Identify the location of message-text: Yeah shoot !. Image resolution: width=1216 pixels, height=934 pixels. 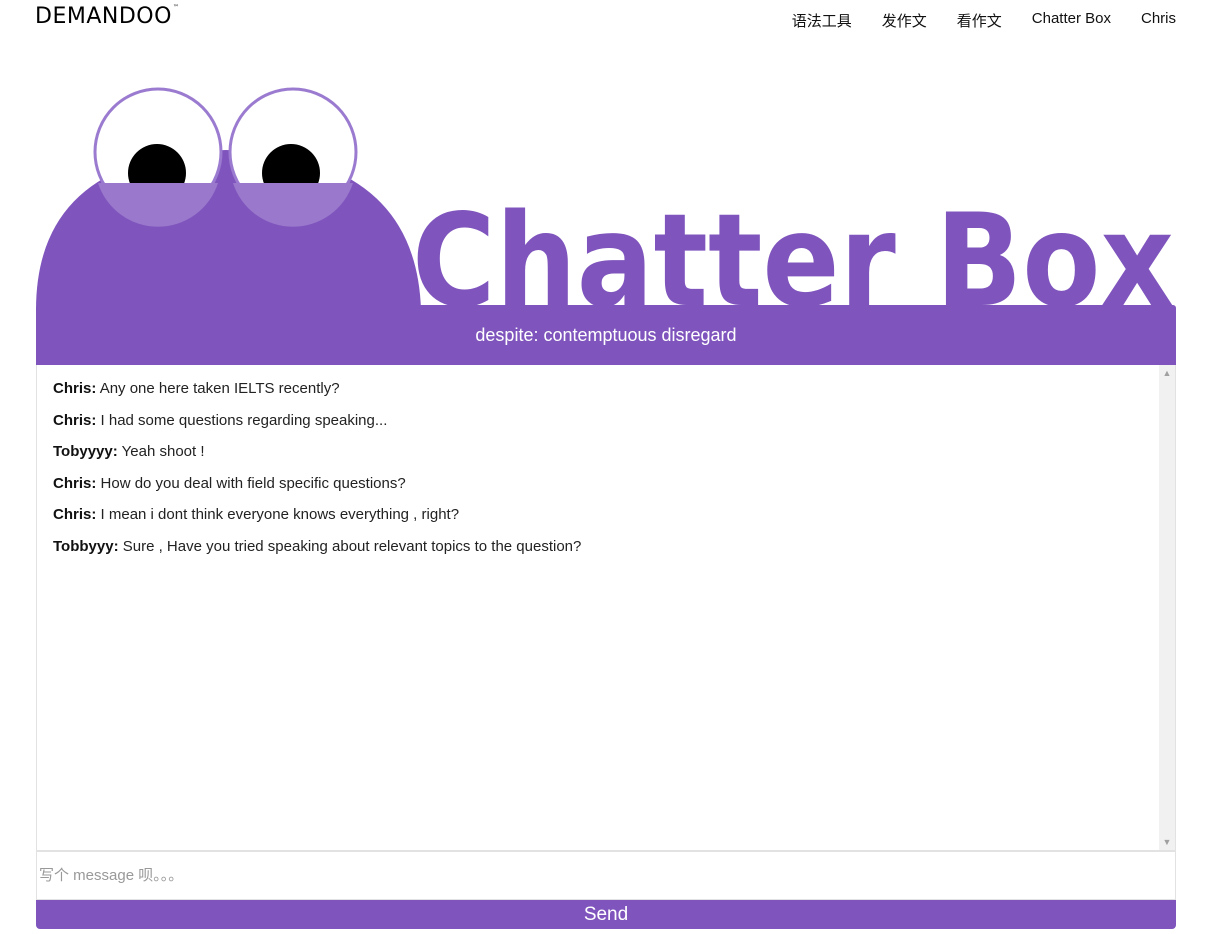
(163, 451).